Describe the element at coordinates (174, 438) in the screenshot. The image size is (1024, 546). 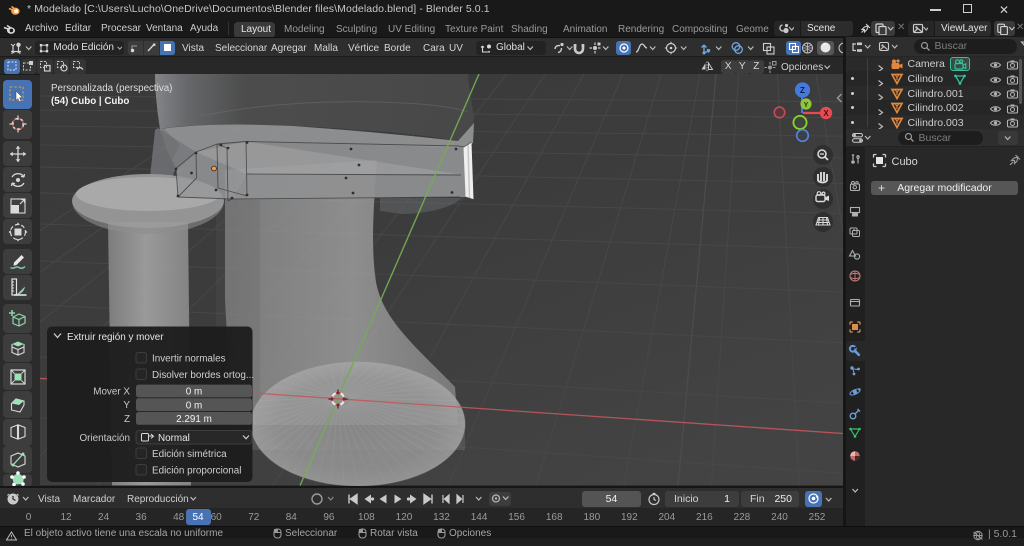
I see `svg-text: Normal` at that location.